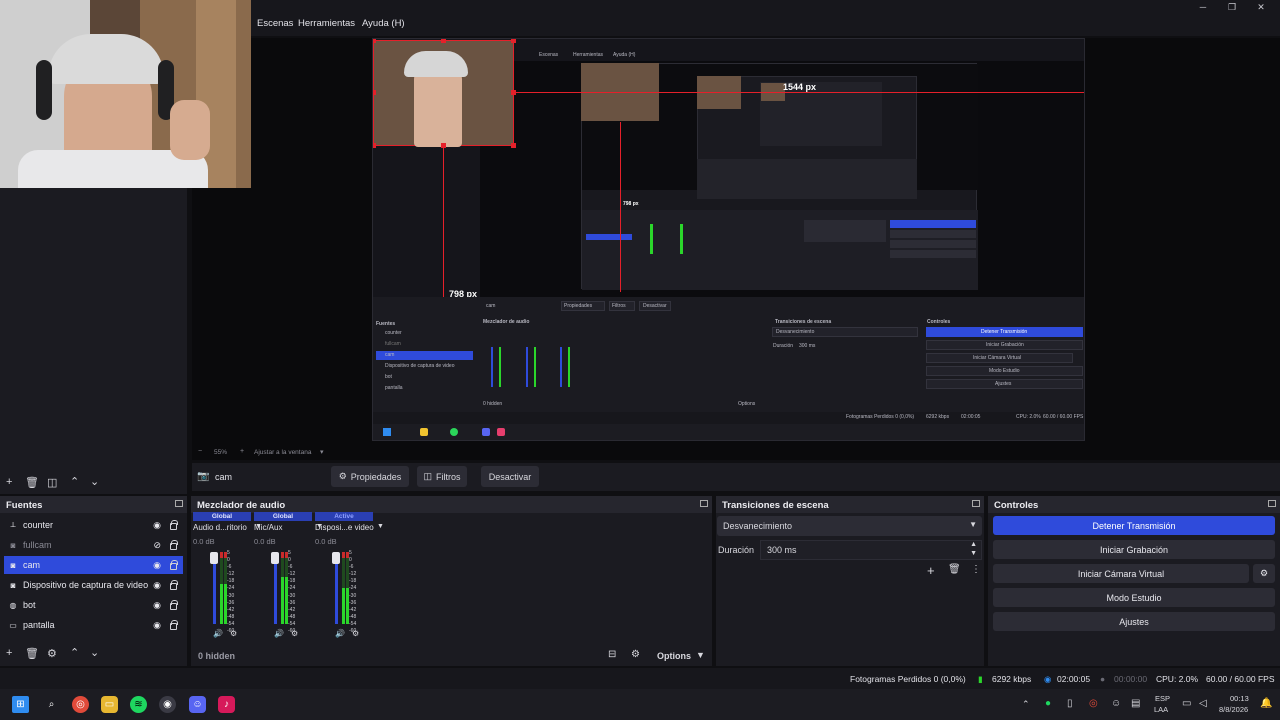 This screenshot has width=1280, height=720. I want to click on spin-down-icon: ▼, so click(973, 553).